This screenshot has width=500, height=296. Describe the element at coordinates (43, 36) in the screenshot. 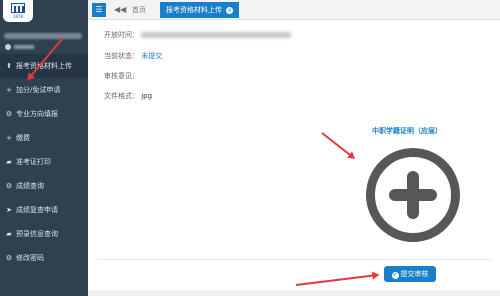

I see `user-id-redacted` at that location.